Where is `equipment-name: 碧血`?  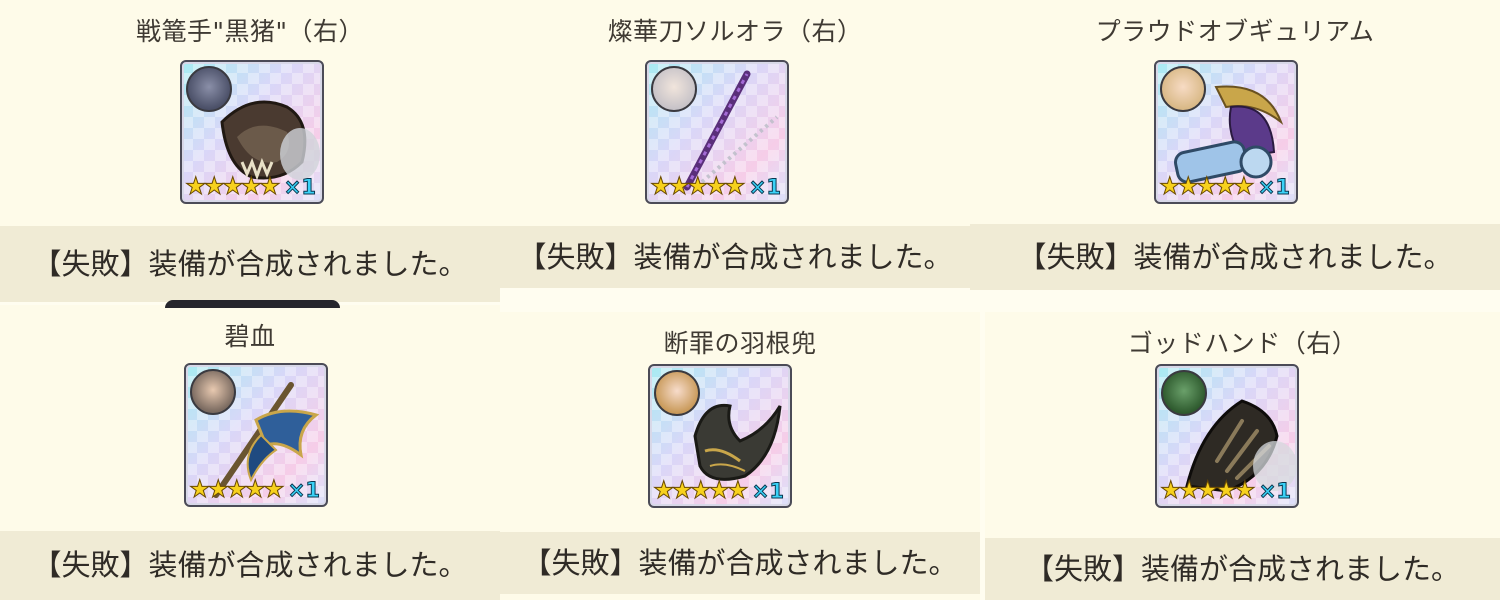 equipment-name: 碧血 is located at coordinates (250, 336).